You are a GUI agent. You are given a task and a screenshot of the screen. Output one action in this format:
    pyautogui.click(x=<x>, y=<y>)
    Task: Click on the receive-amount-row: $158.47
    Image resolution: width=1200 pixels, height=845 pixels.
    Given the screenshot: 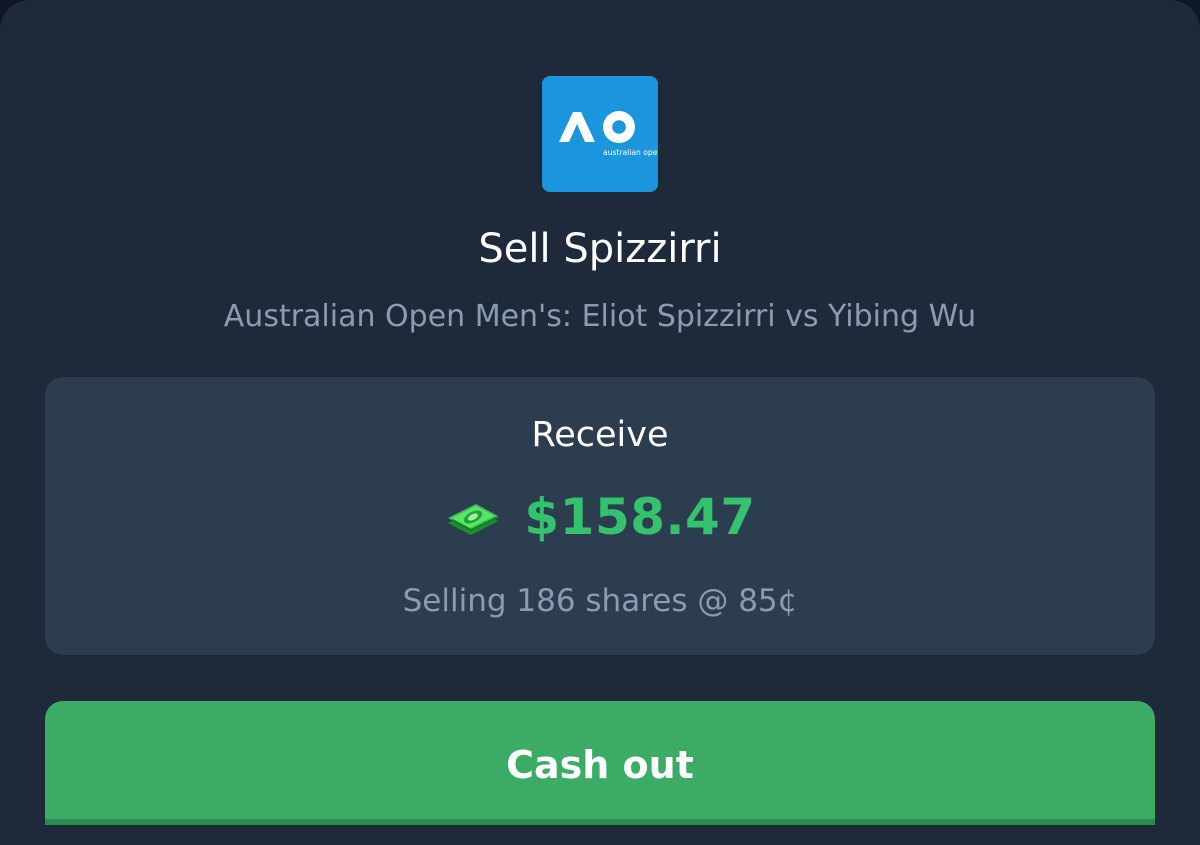 What is the action you would take?
    pyautogui.click(x=600, y=517)
    